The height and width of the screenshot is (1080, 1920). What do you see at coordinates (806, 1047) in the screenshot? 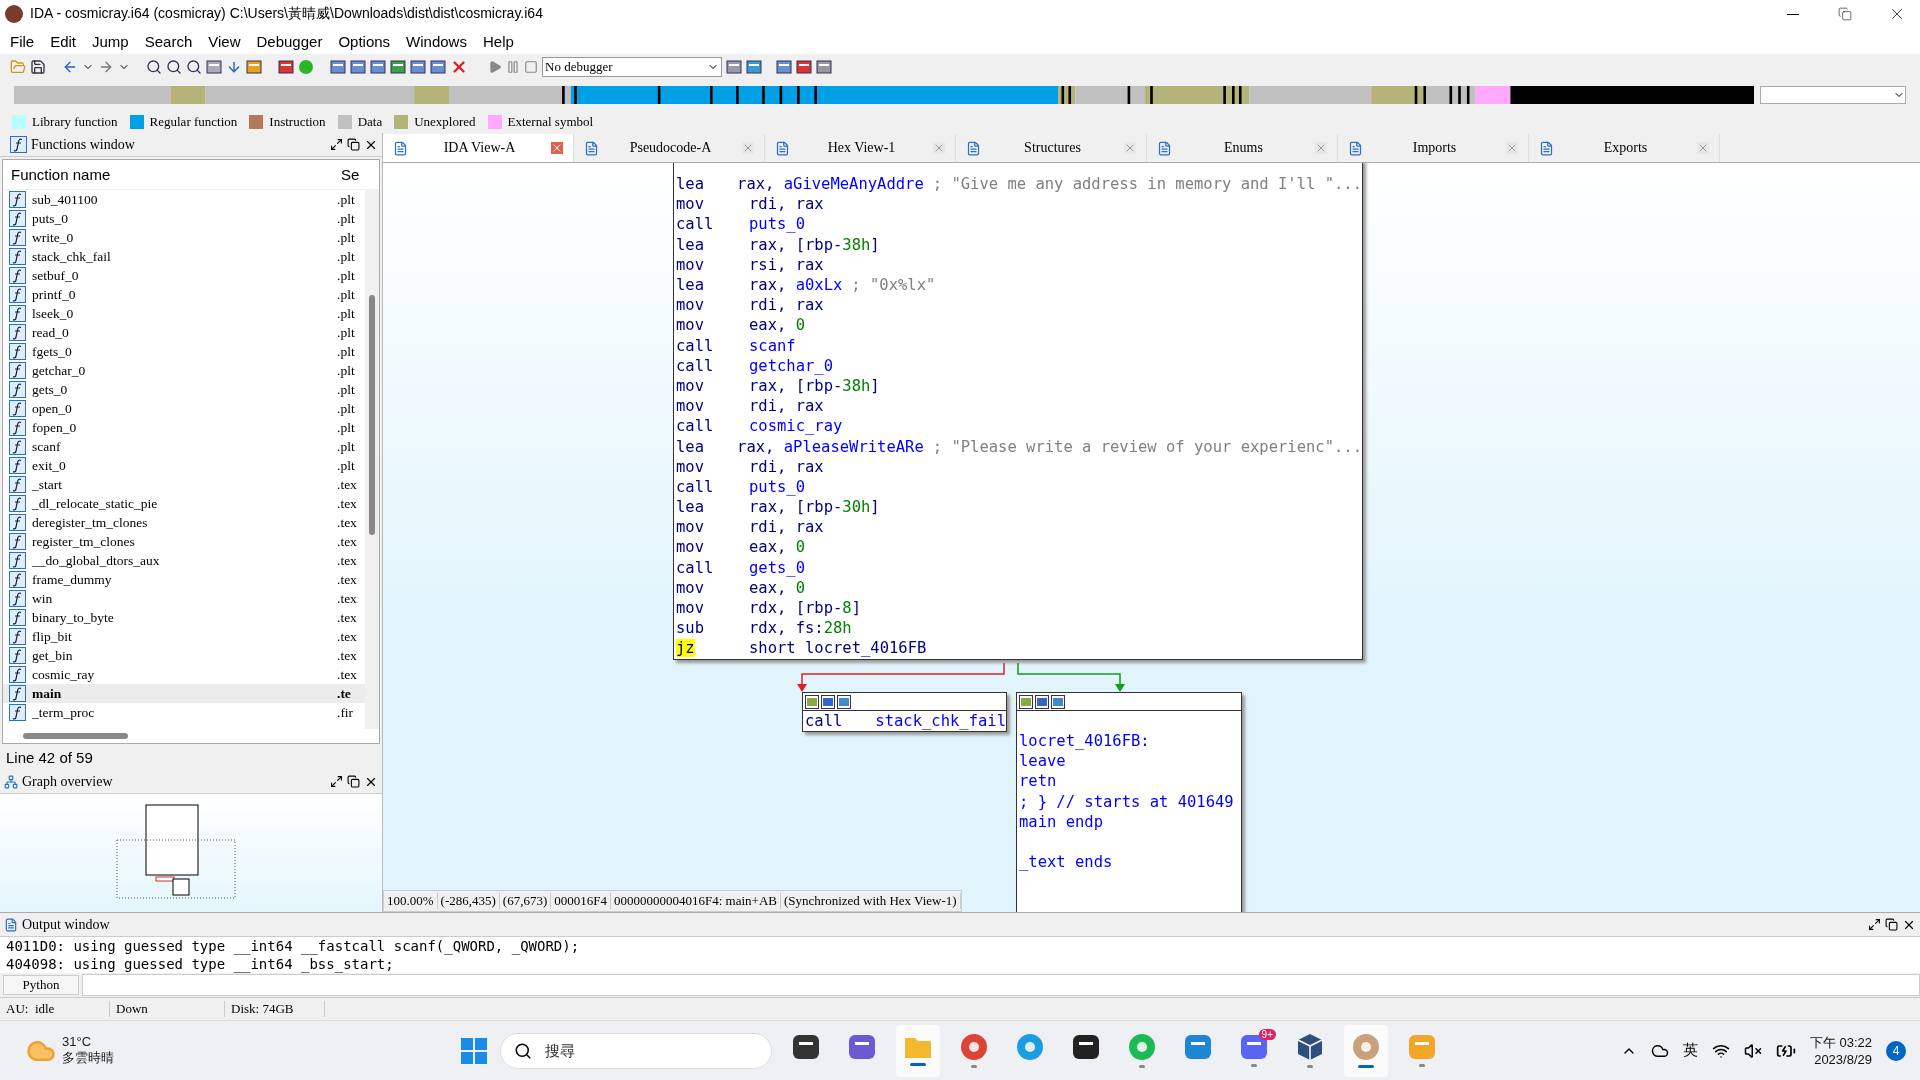
I see `task-view-icon` at bounding box center [806, 1047].